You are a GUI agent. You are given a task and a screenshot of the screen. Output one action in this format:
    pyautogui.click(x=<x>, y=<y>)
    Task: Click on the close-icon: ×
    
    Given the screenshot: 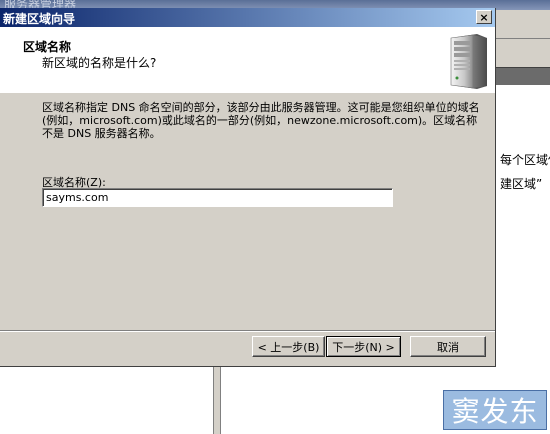 What is the action you would take?
    pyautogui.click(x=484, y=17)
    